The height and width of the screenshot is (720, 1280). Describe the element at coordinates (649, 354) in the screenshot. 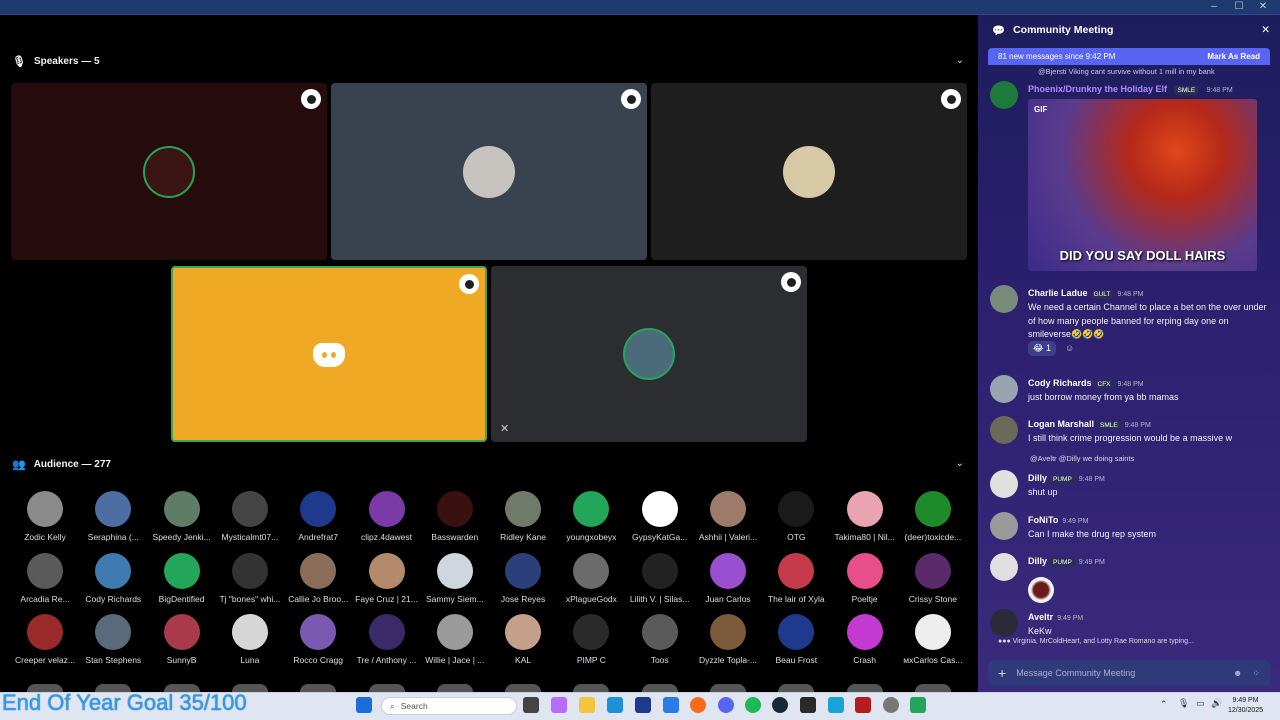

I see `speaker-tile: ✕` at that location.